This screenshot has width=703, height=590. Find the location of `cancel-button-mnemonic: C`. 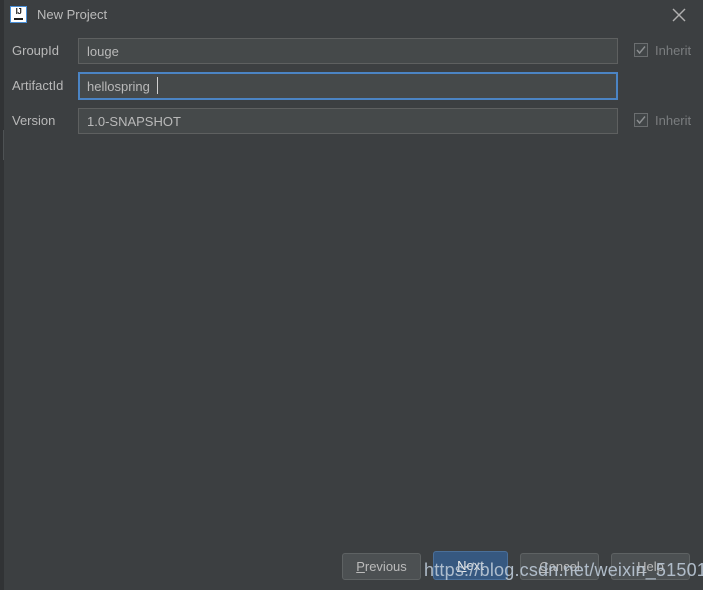

cancel-button-mnemonic: C is located at coordinates (544, 566).